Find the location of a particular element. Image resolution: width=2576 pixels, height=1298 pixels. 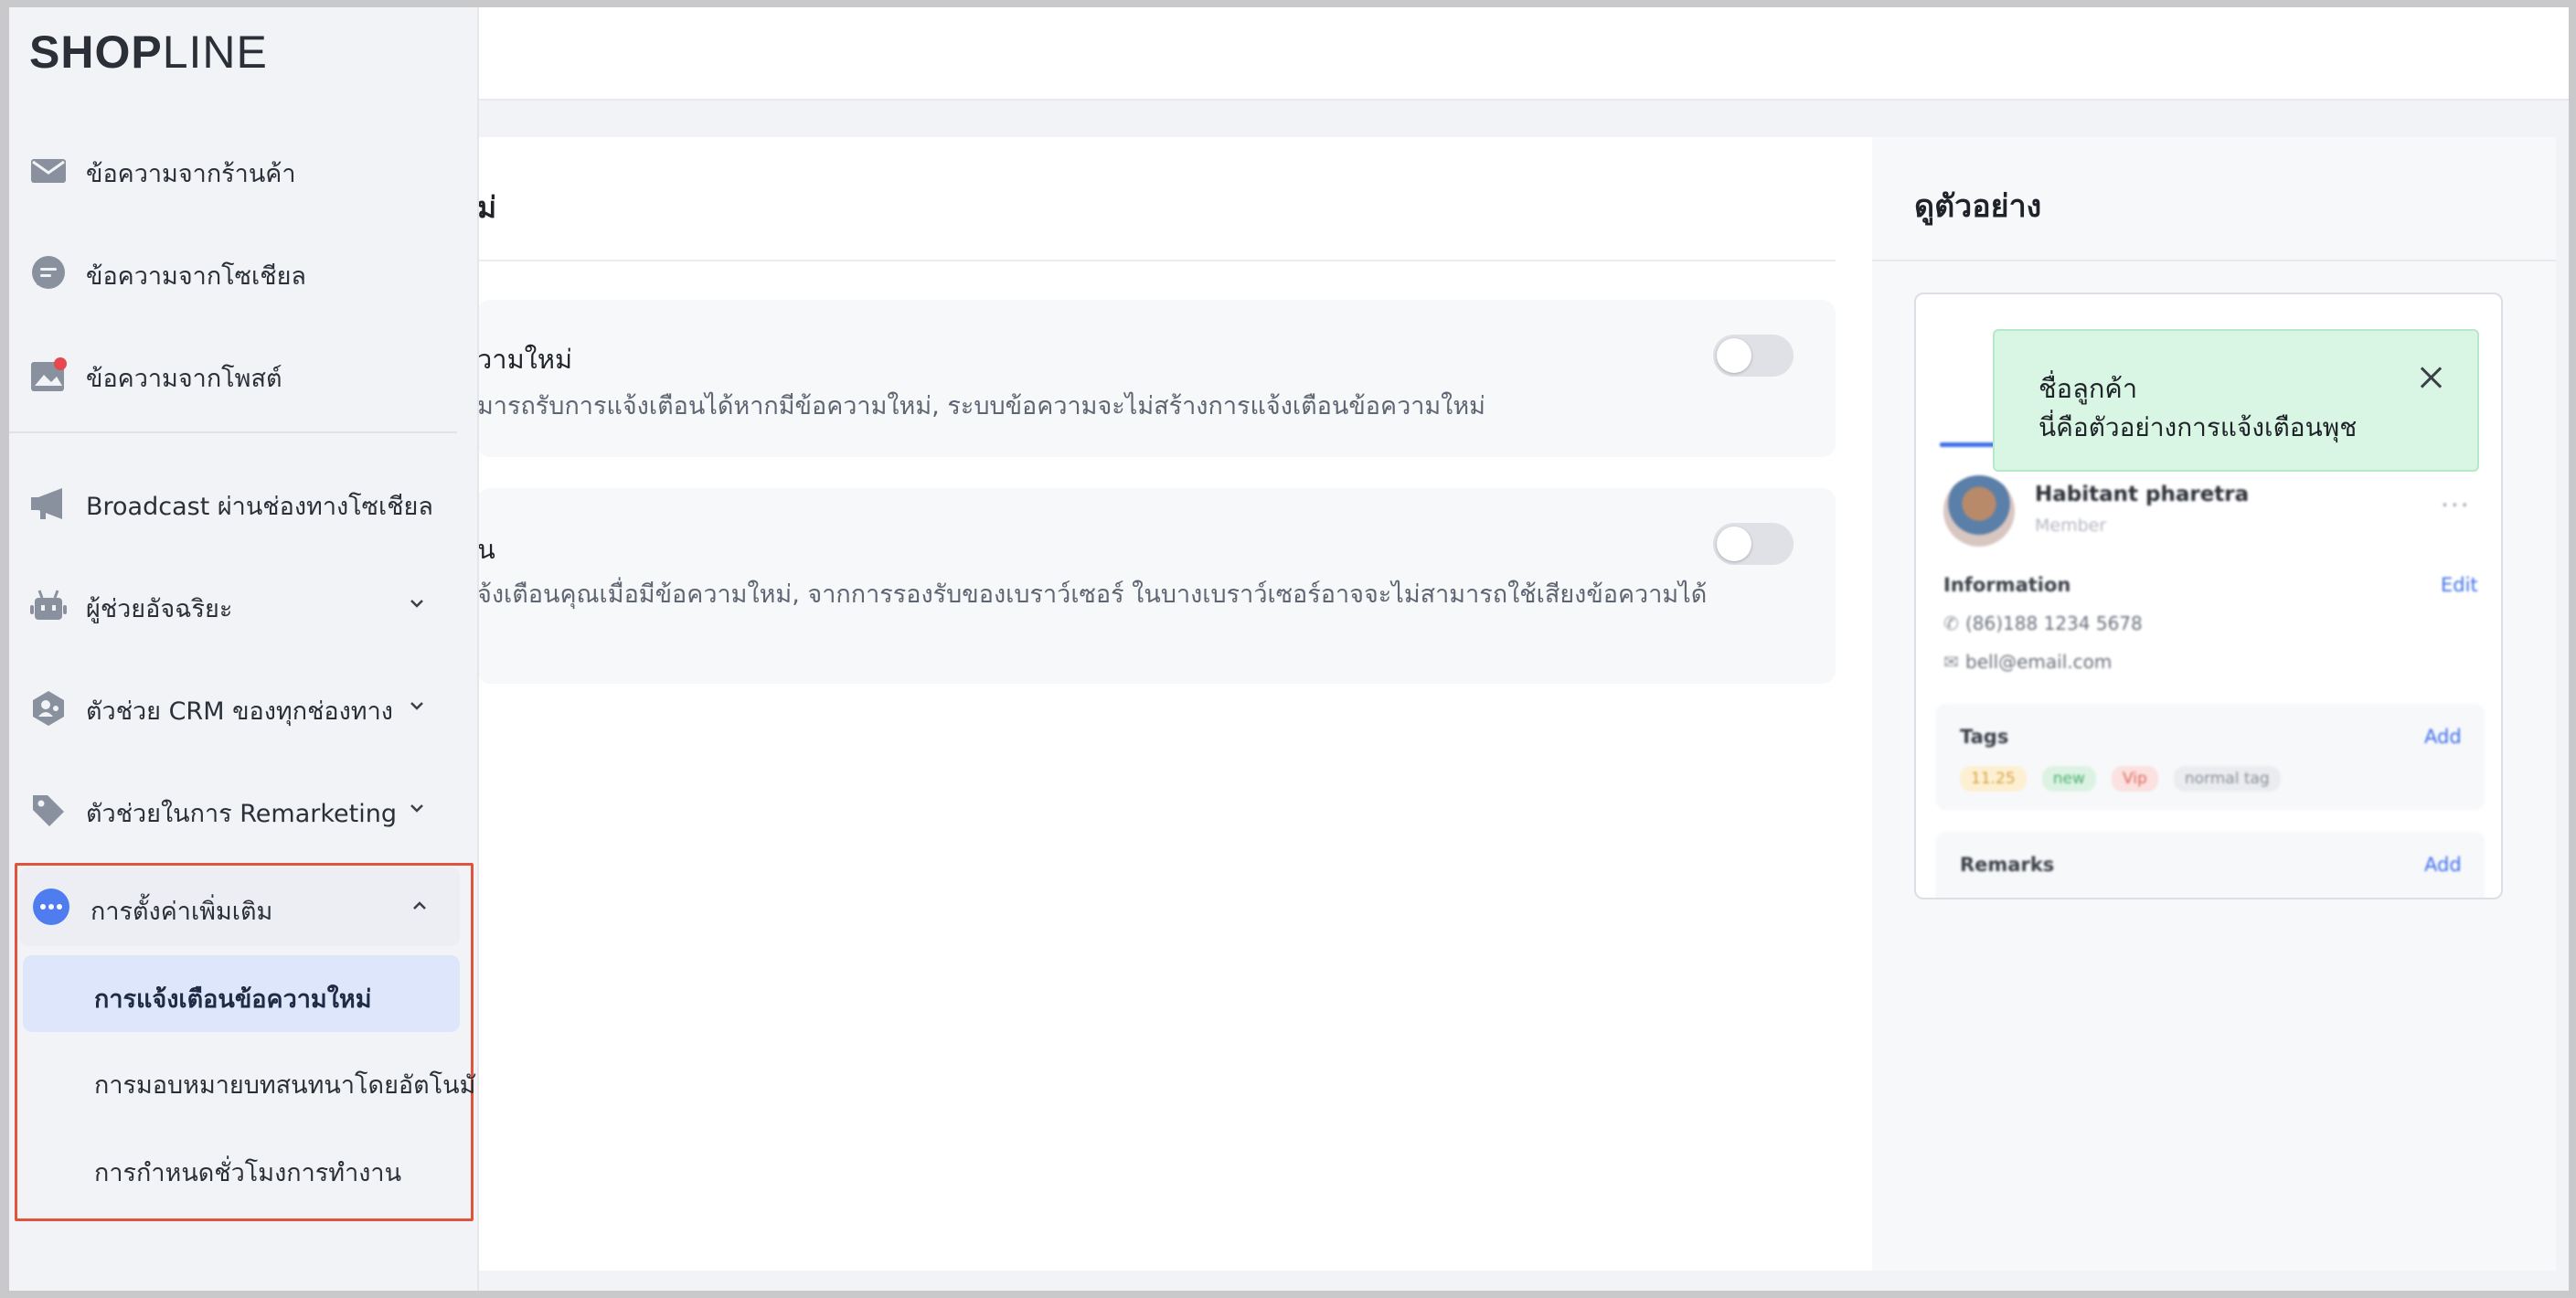

preview-title: ดูตัวอย่าง is located at coordinates (1978, 206).